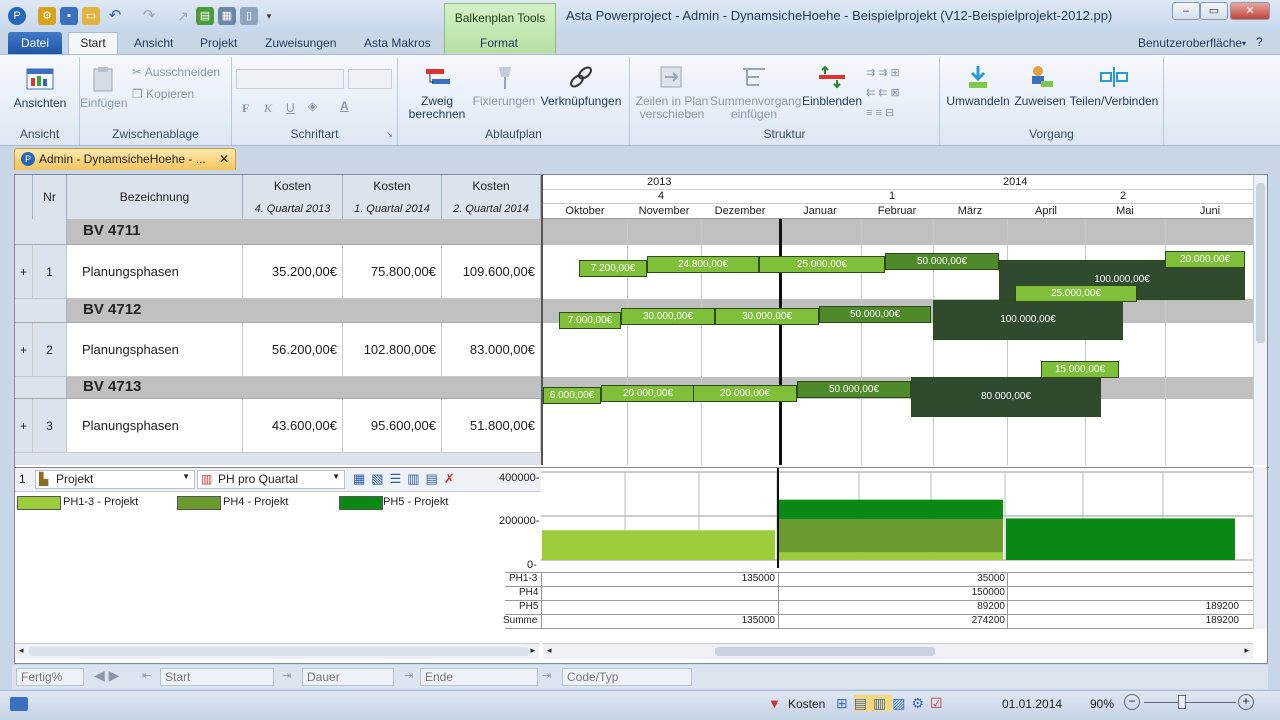 The image size is (1280, 720). I want to click on header-nr: Nr, so click(50, 197).